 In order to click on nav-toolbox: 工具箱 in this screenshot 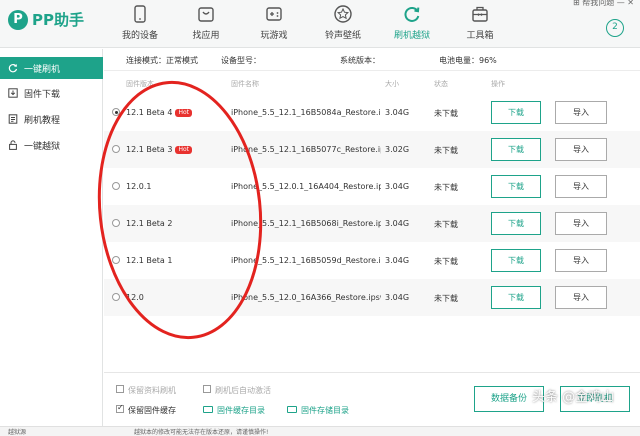, I will do `click(480, 22)`.